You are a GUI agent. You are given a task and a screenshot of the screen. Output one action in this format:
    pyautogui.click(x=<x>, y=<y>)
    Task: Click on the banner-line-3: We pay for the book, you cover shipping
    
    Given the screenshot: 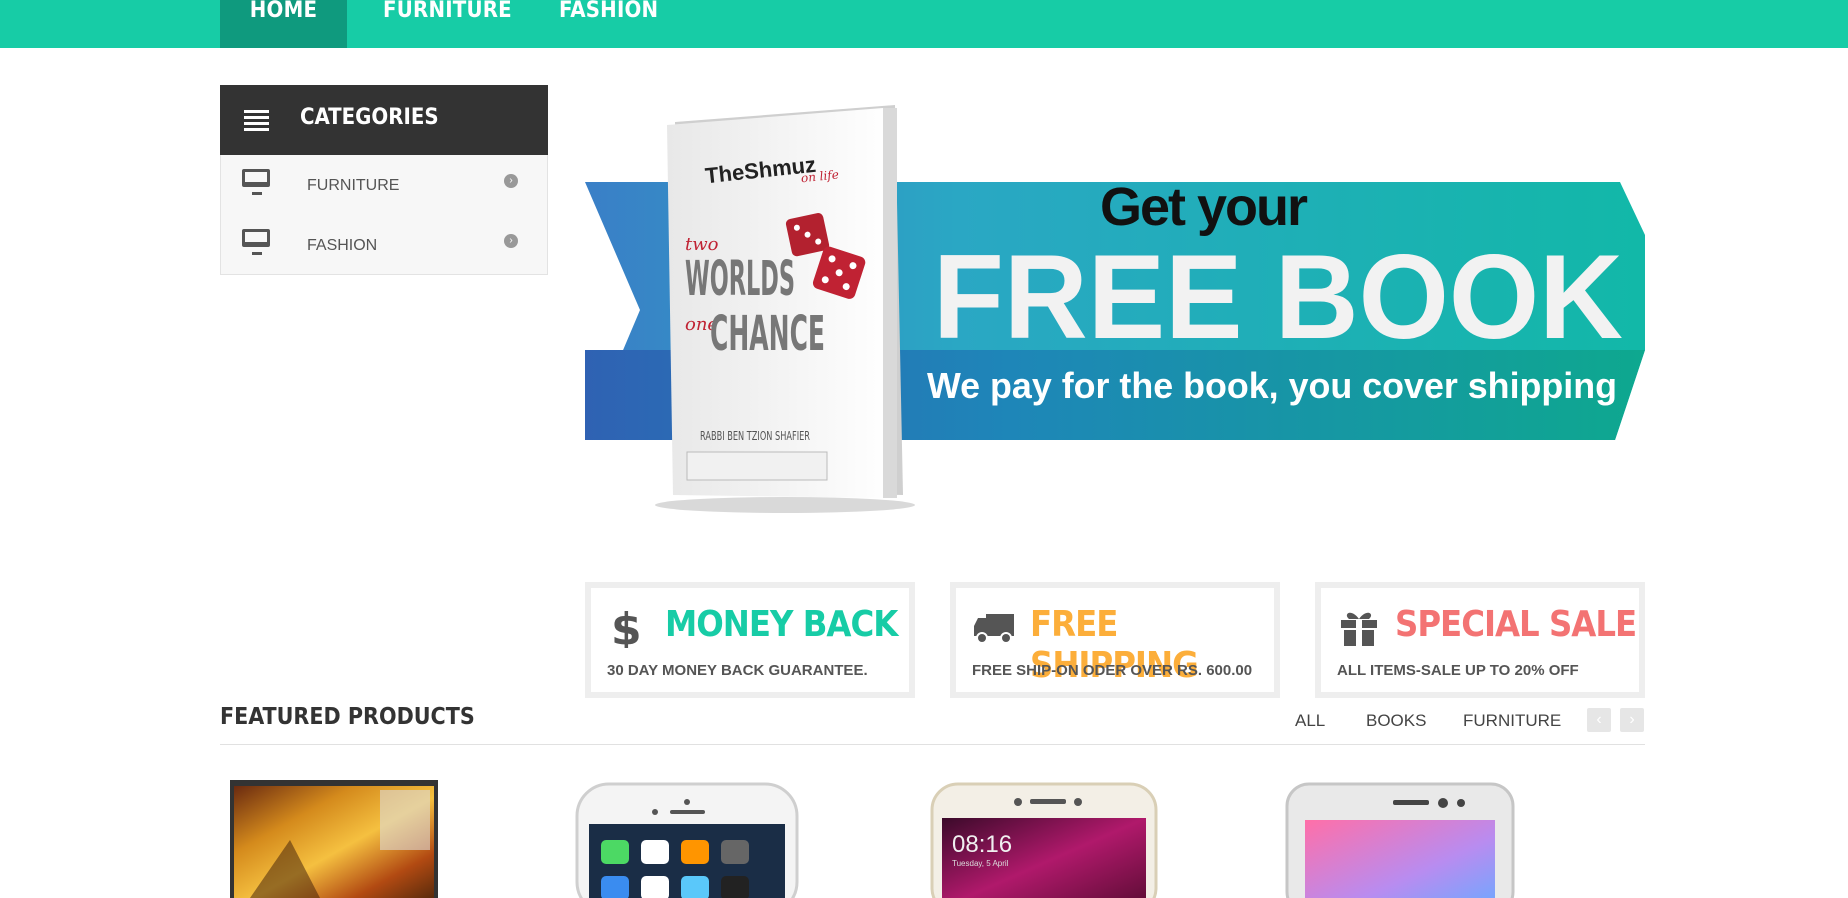 What is the action you would take?
    pyautogui.click(x=1272, y=385)
    